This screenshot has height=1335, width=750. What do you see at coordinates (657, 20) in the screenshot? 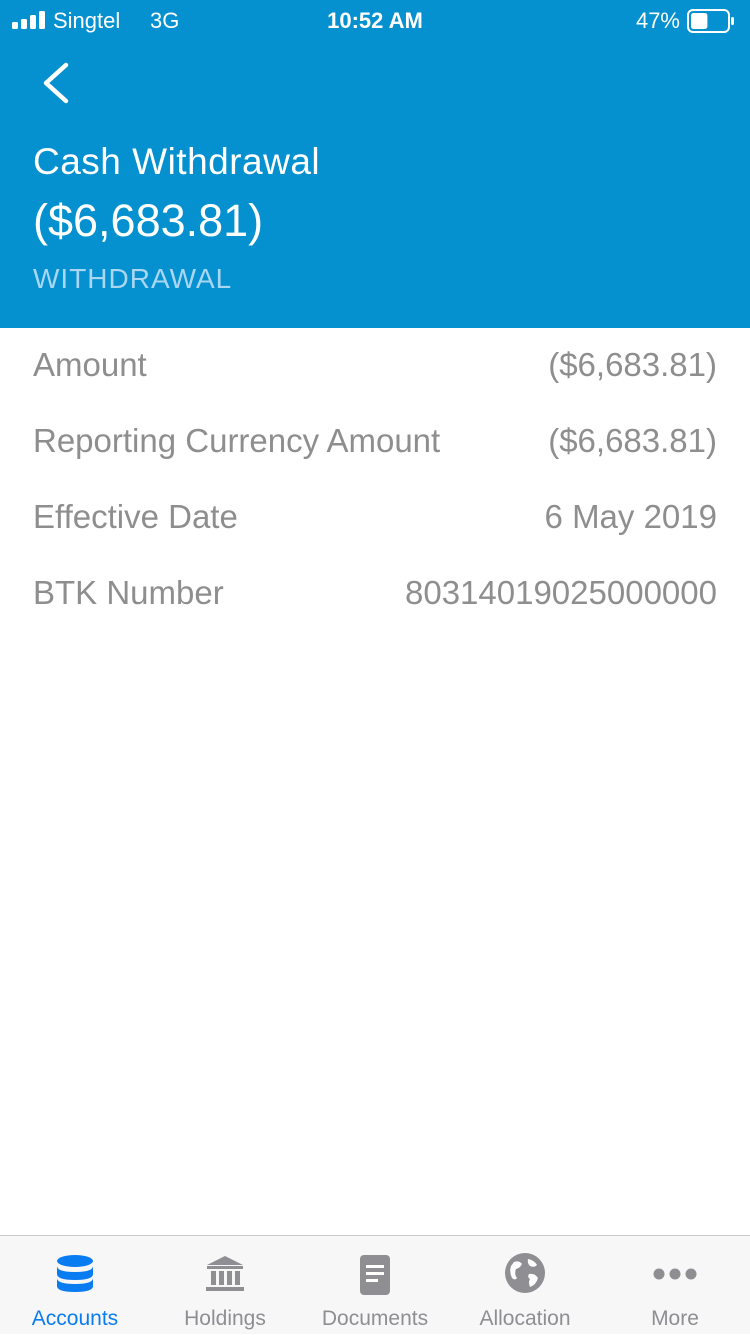
I see `battery-percent: 47%` at bounding box center [657, 20].